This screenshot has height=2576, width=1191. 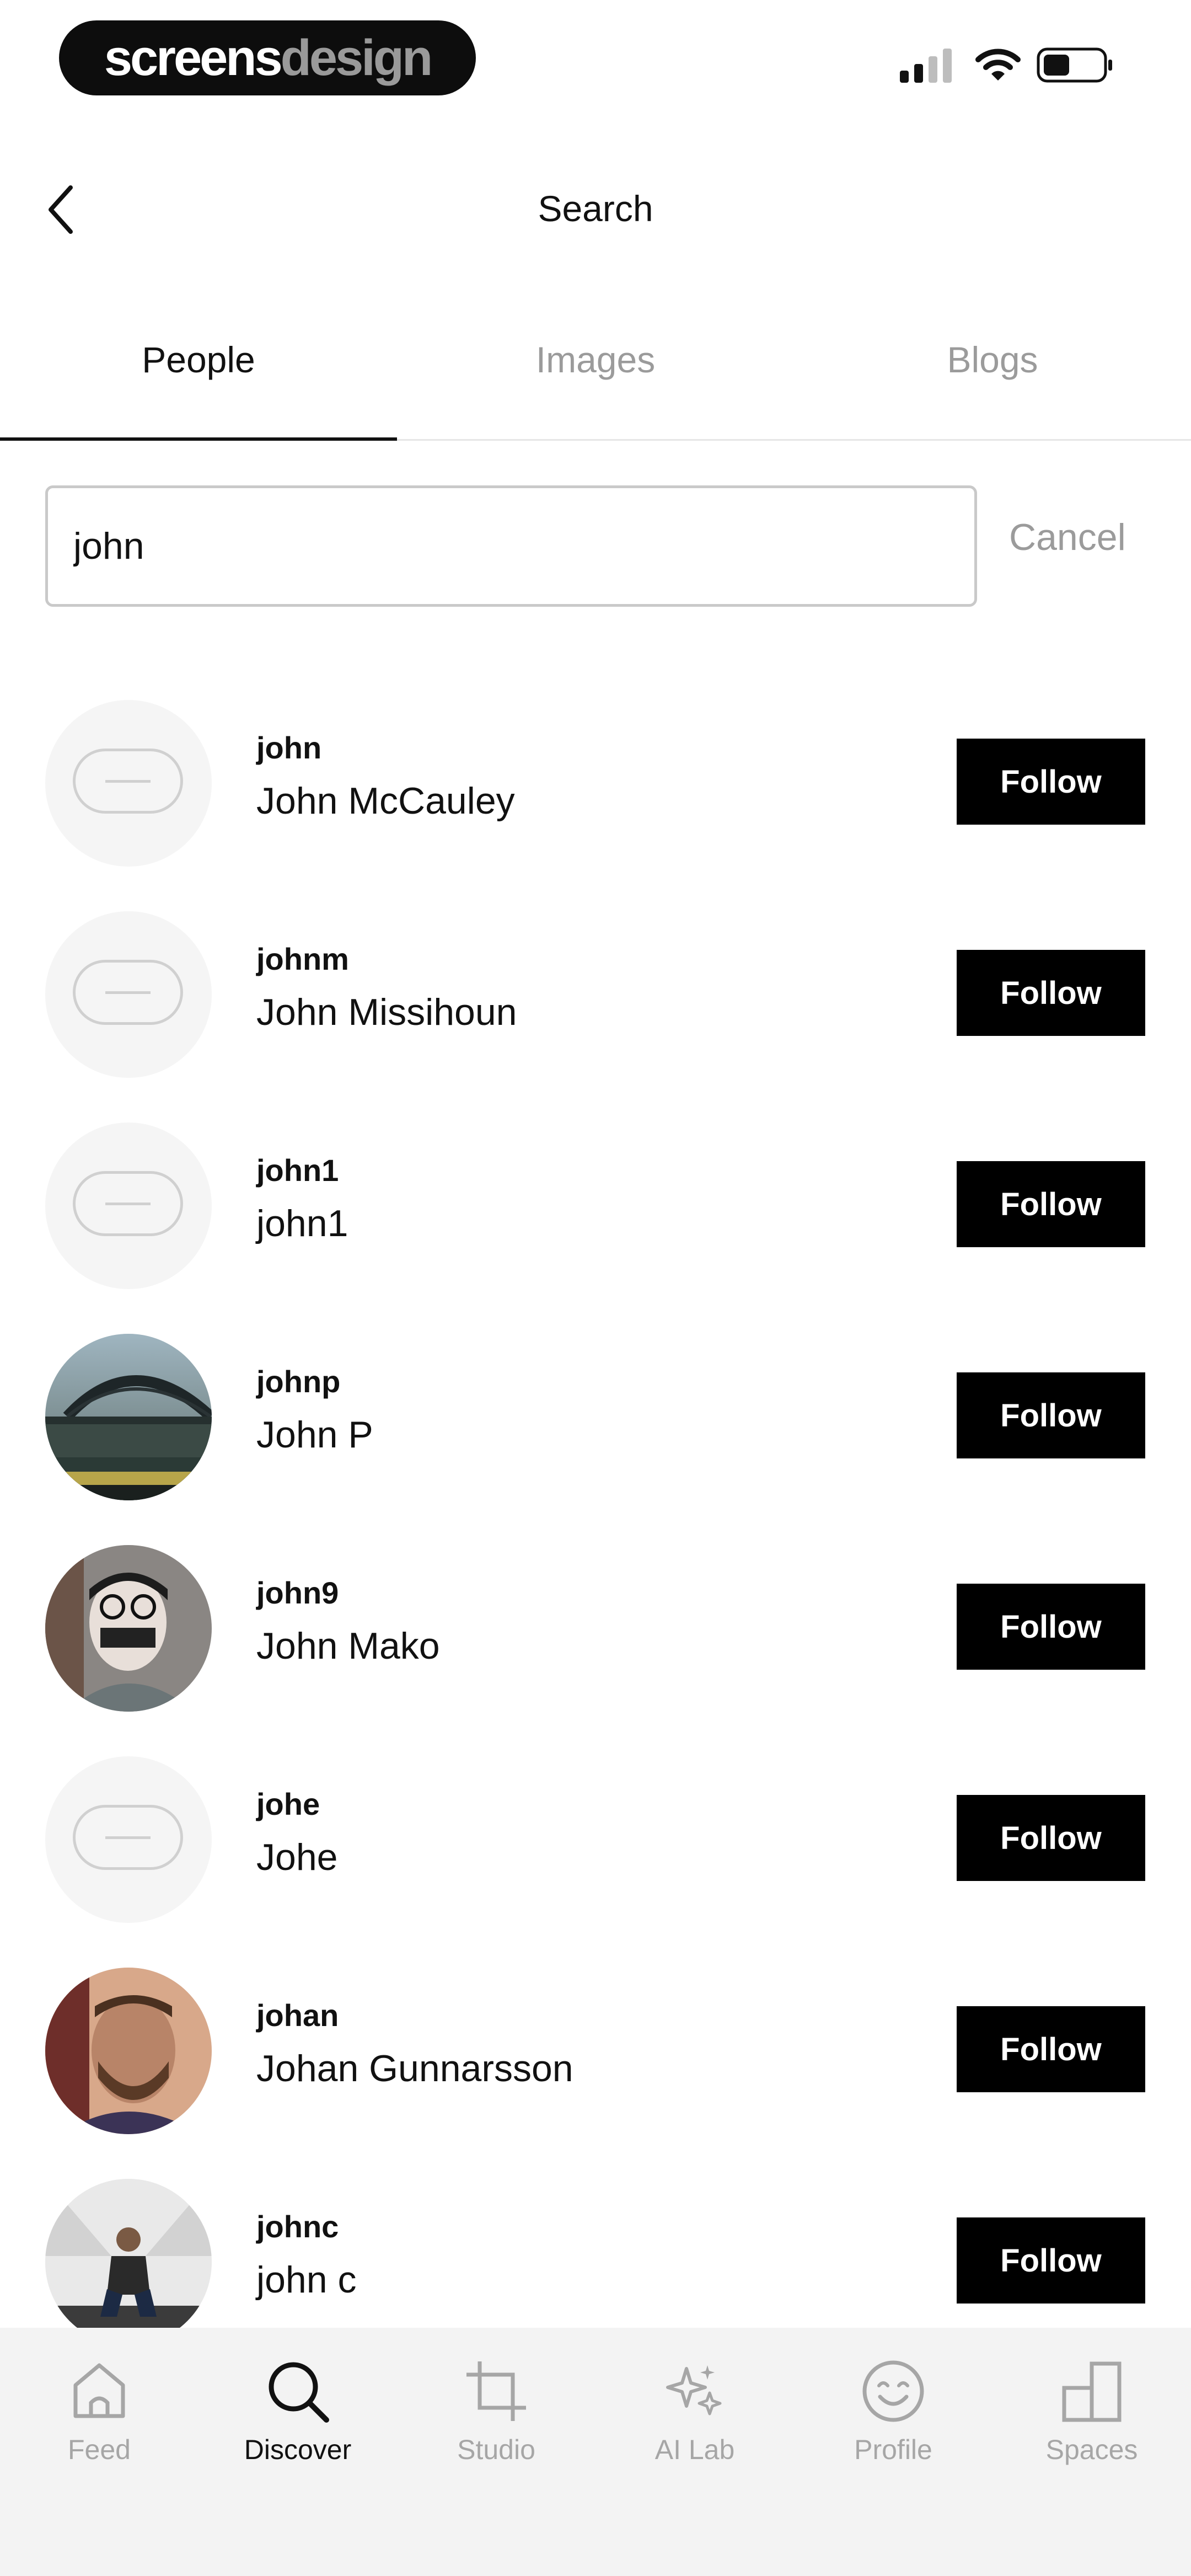 I want to click on tabbar-label: Profile, so click(x=893, y=2449).